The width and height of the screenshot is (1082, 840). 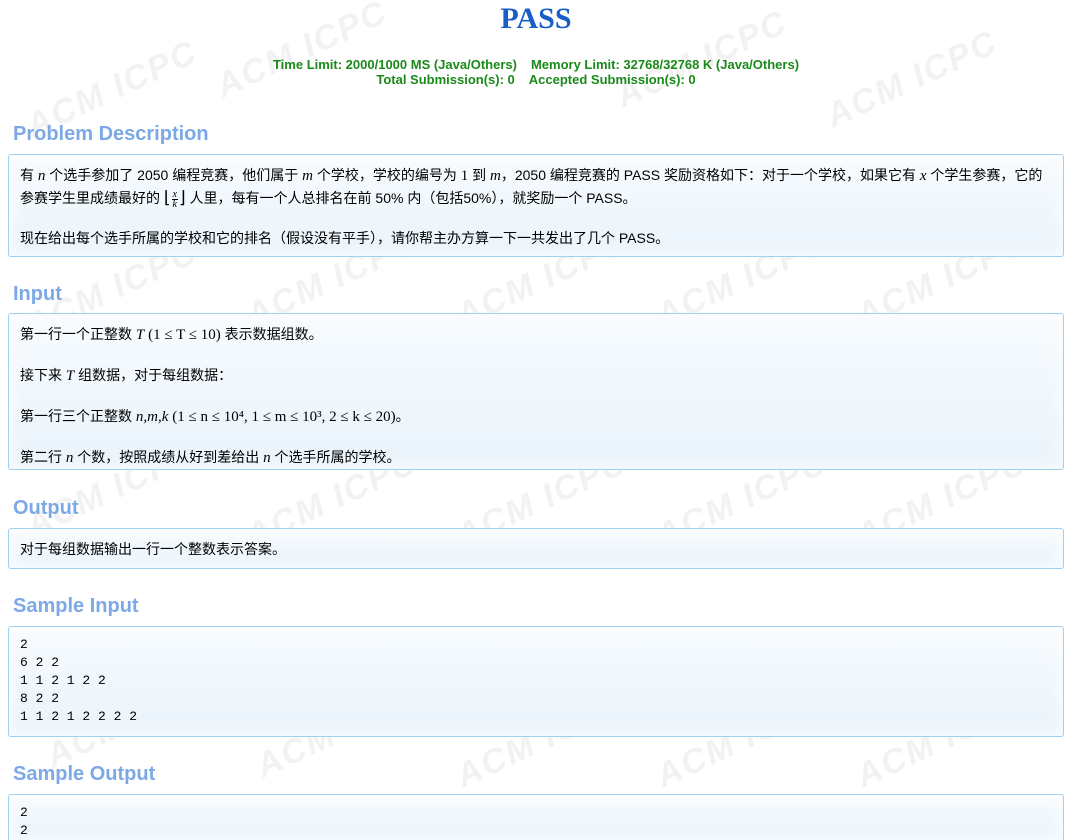 What do you see at coordinates (84, 774) in the screenshot?
I see `sample-output-heading: Sample Output` at bounding box center [84, 774].